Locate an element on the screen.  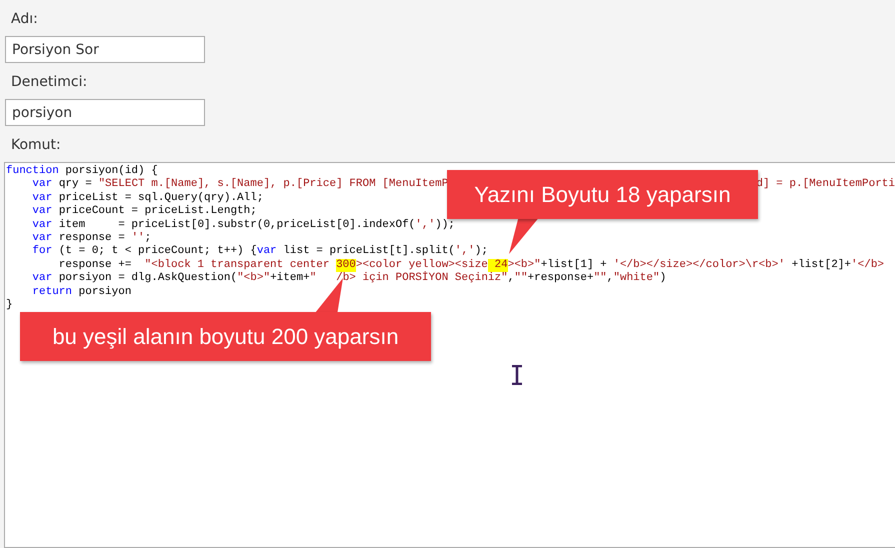
code-text: '</b> is located at coordinates (867, 265).